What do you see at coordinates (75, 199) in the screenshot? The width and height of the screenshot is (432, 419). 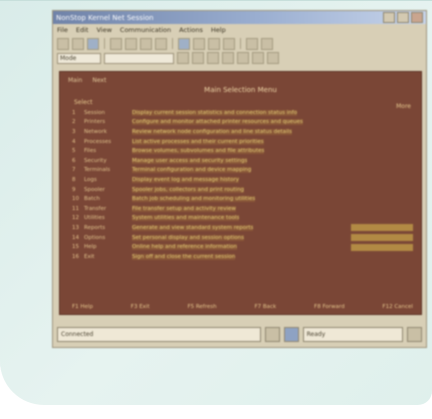 I see `option-number: 10` at bounding box center [75, 199].